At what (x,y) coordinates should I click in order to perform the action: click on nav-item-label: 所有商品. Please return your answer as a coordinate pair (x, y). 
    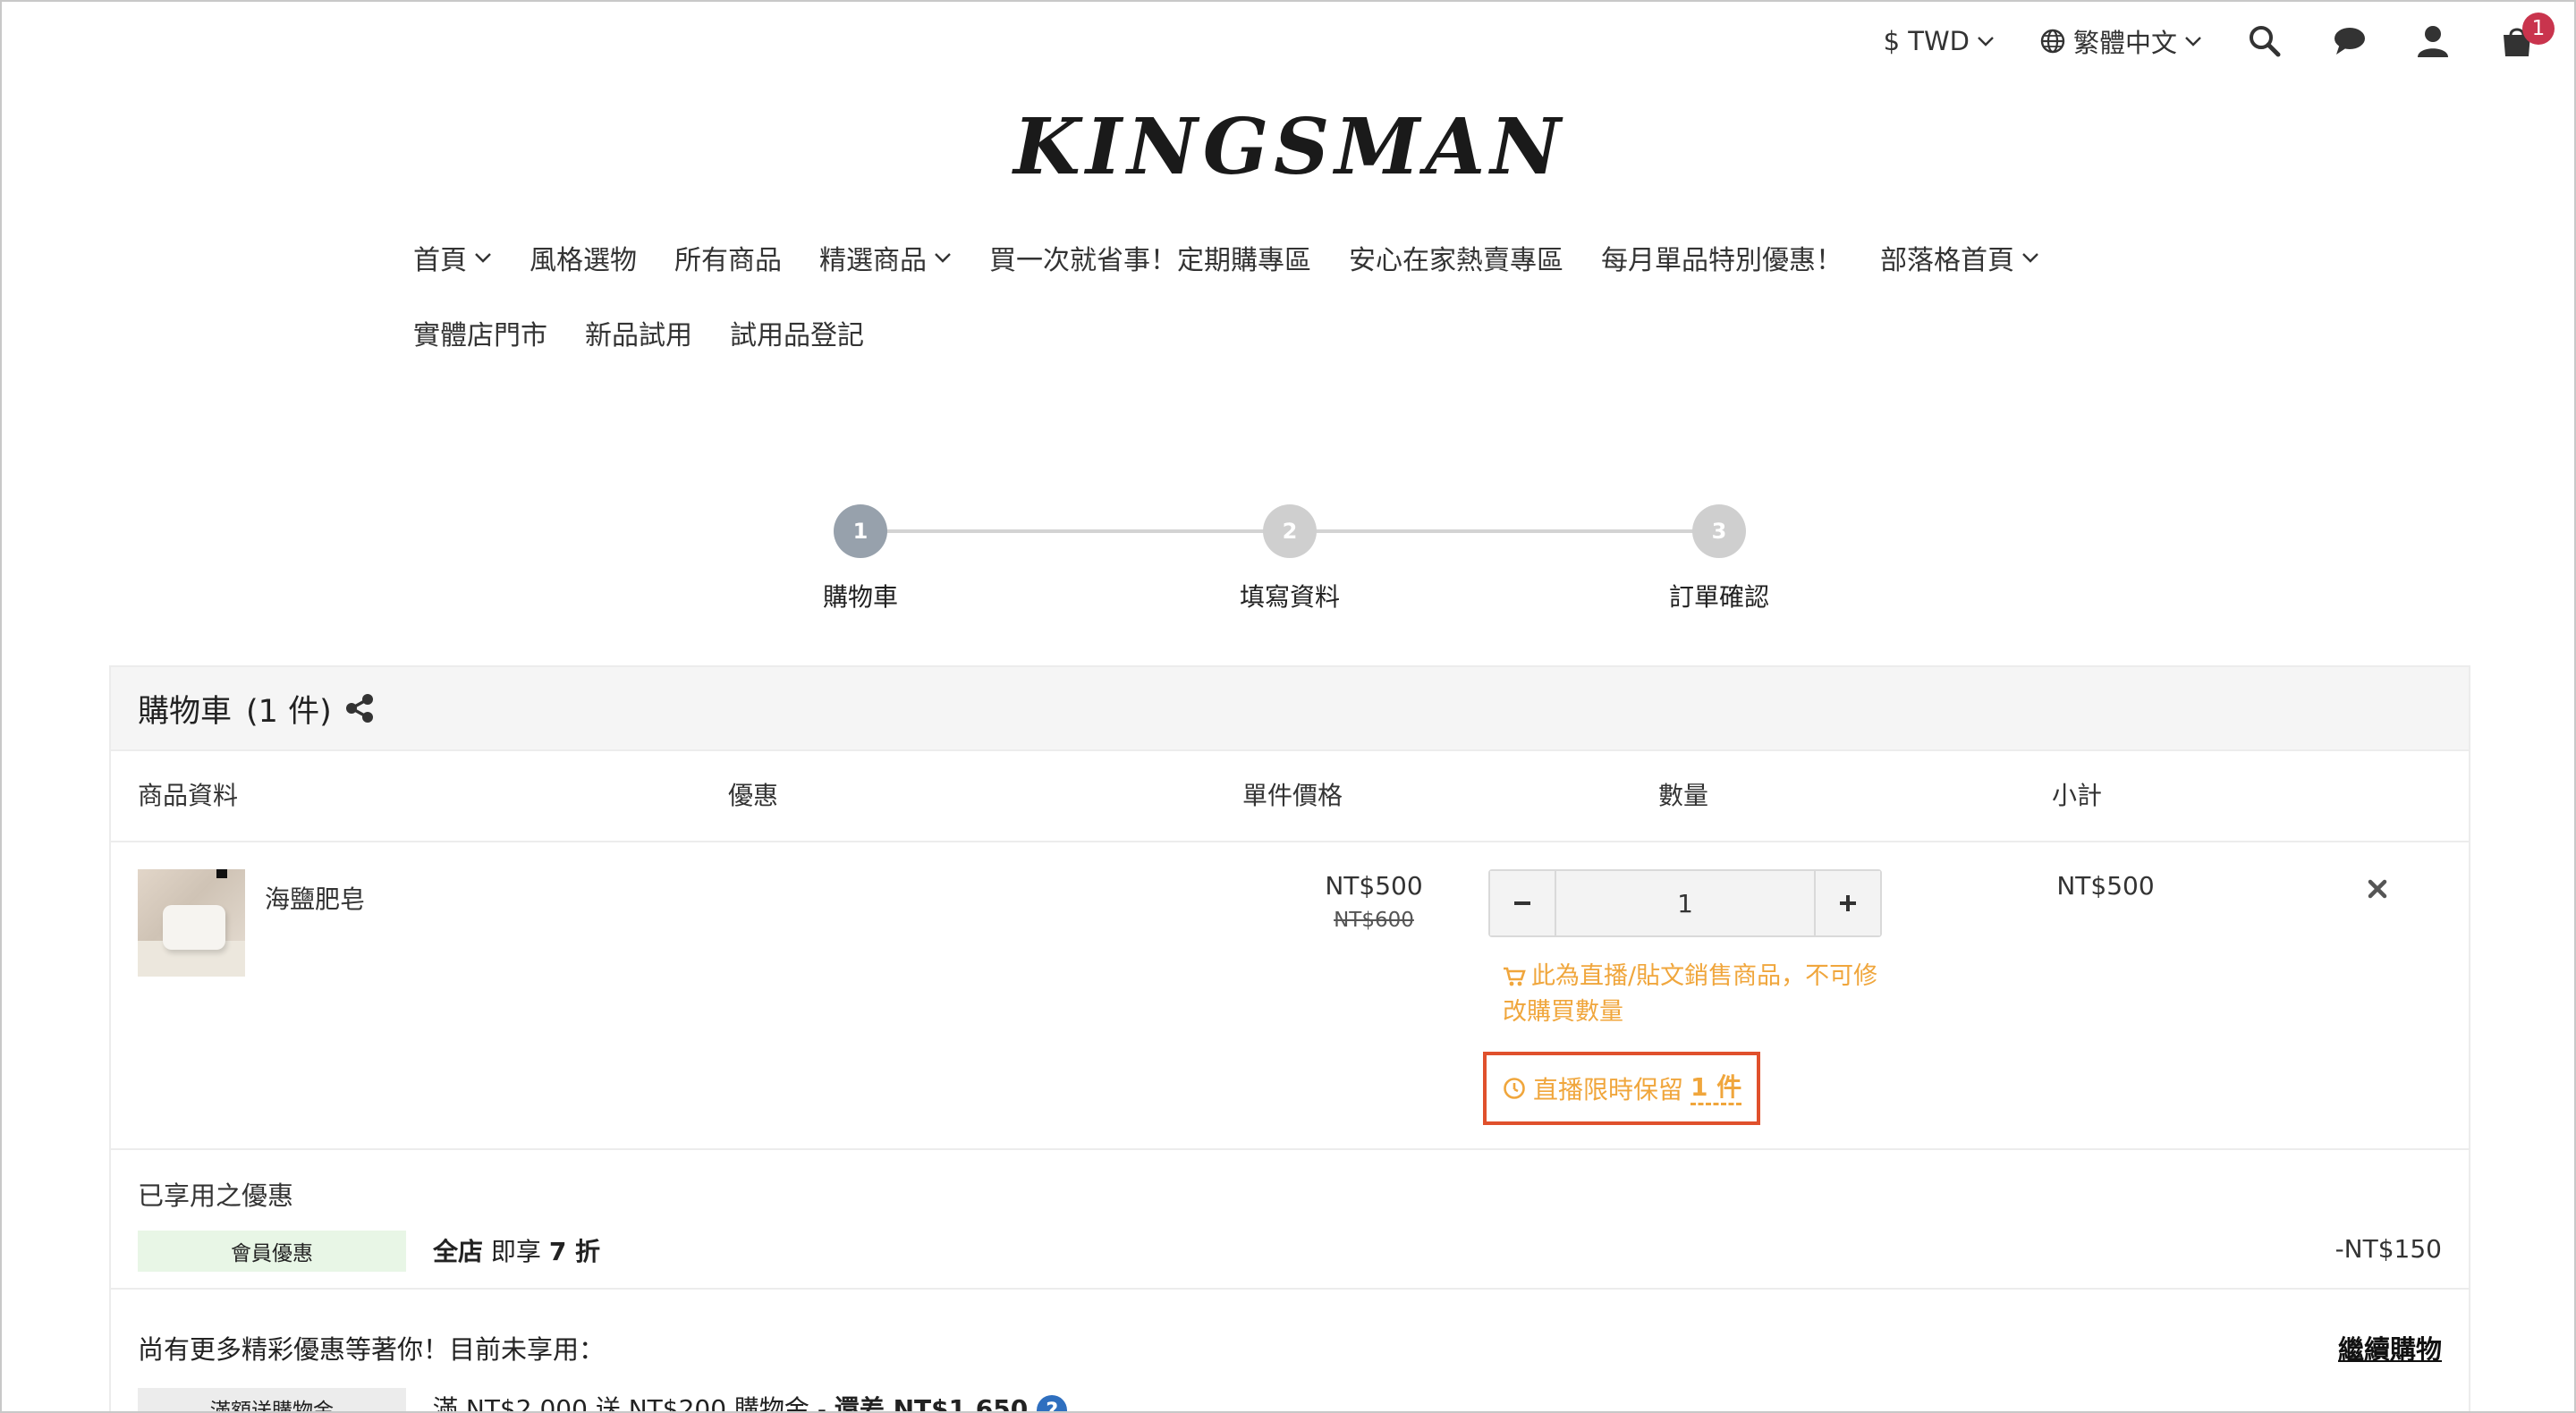
    Looking at the image, I should click on (728, 260).